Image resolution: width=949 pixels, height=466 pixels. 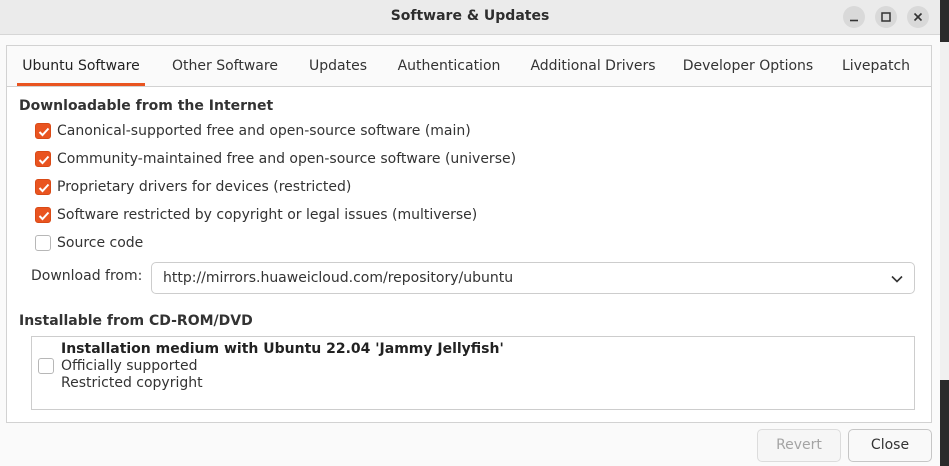 What do you see at coordinates (593, 65) in the screenshot?
I see `tab-additional-drivers: Additional Drivers` at bounding box center [593, 65].